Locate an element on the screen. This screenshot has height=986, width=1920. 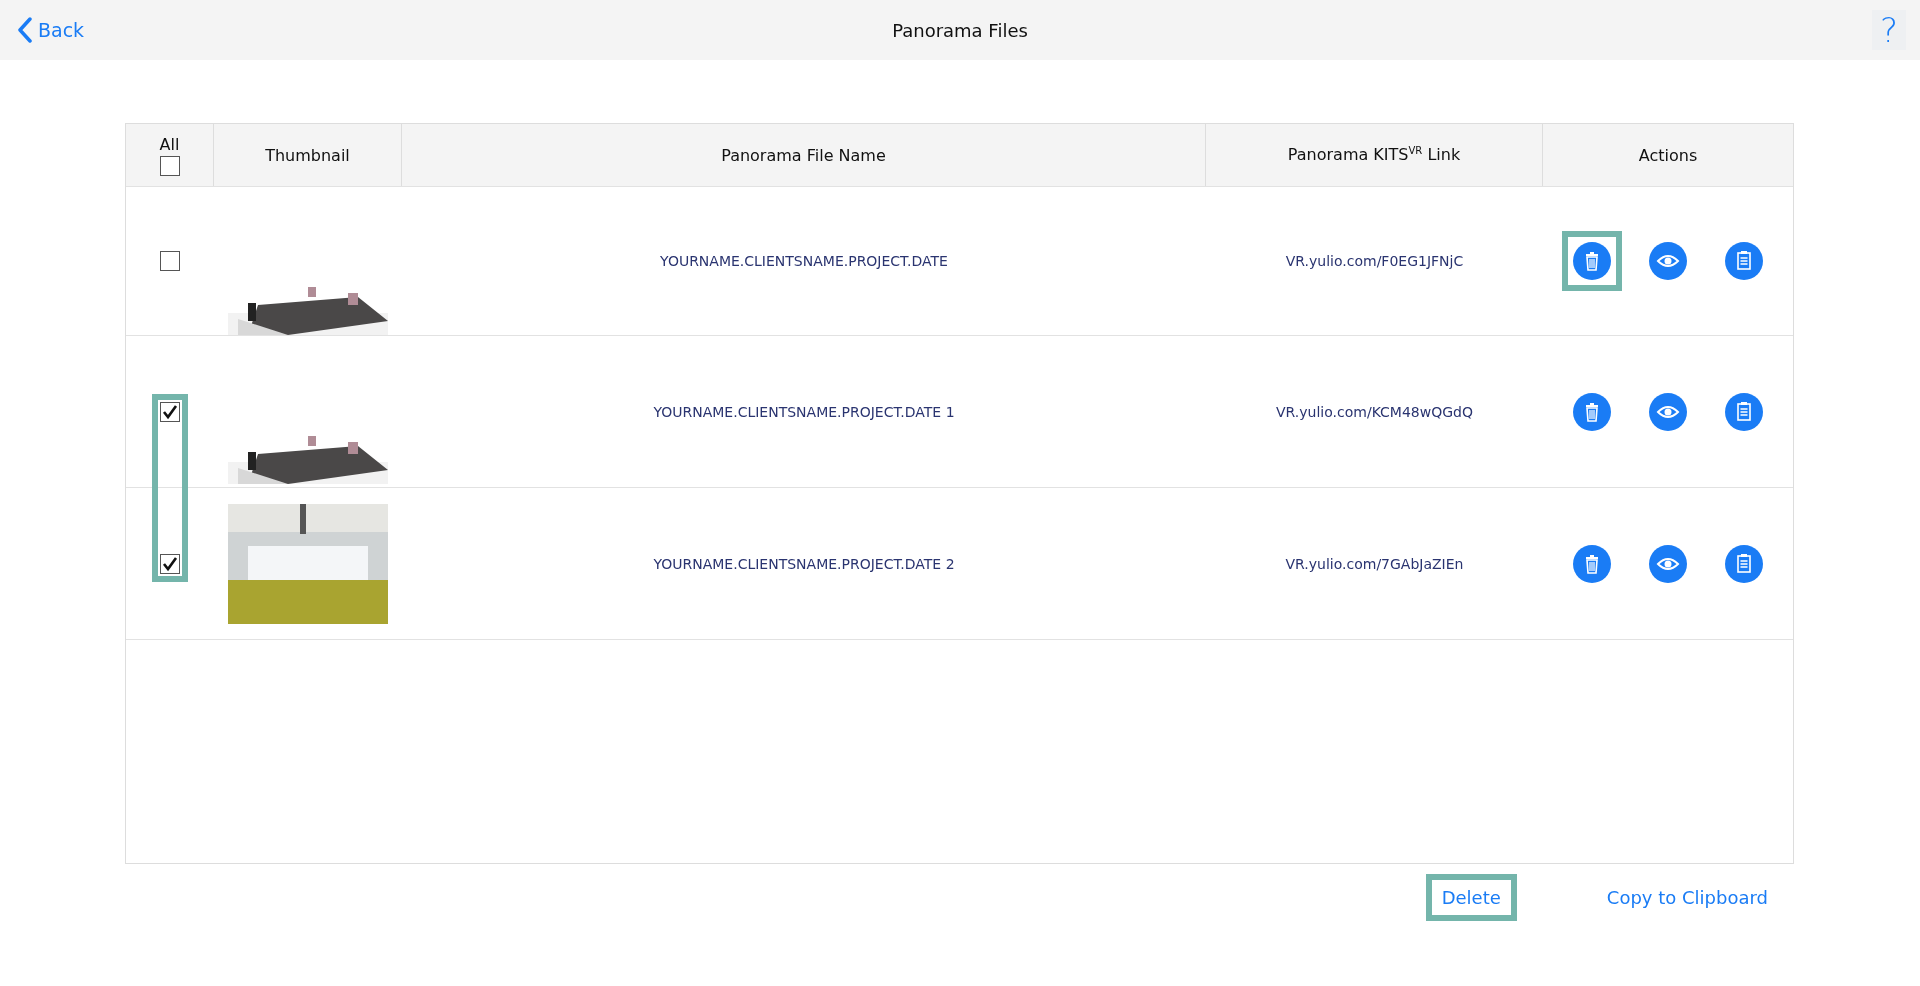
help-button: ? is located at coordinates (1888, 30).